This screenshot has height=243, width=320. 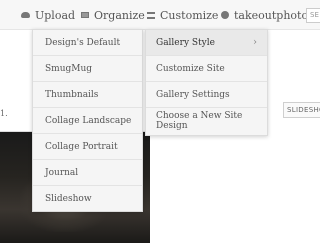 What do you see at coordinates (206, 121) in the screenshot?
I see `menu-item-choose-site-design: Choose a New Site Design` at bounding box center [206, 121].